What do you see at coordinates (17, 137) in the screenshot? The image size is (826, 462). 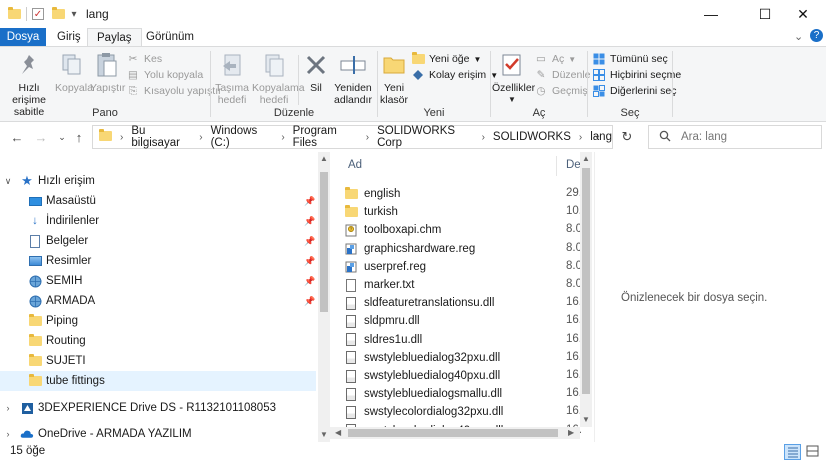 I see `back-arrow-icon: ←` at bounding box center [17, 137].